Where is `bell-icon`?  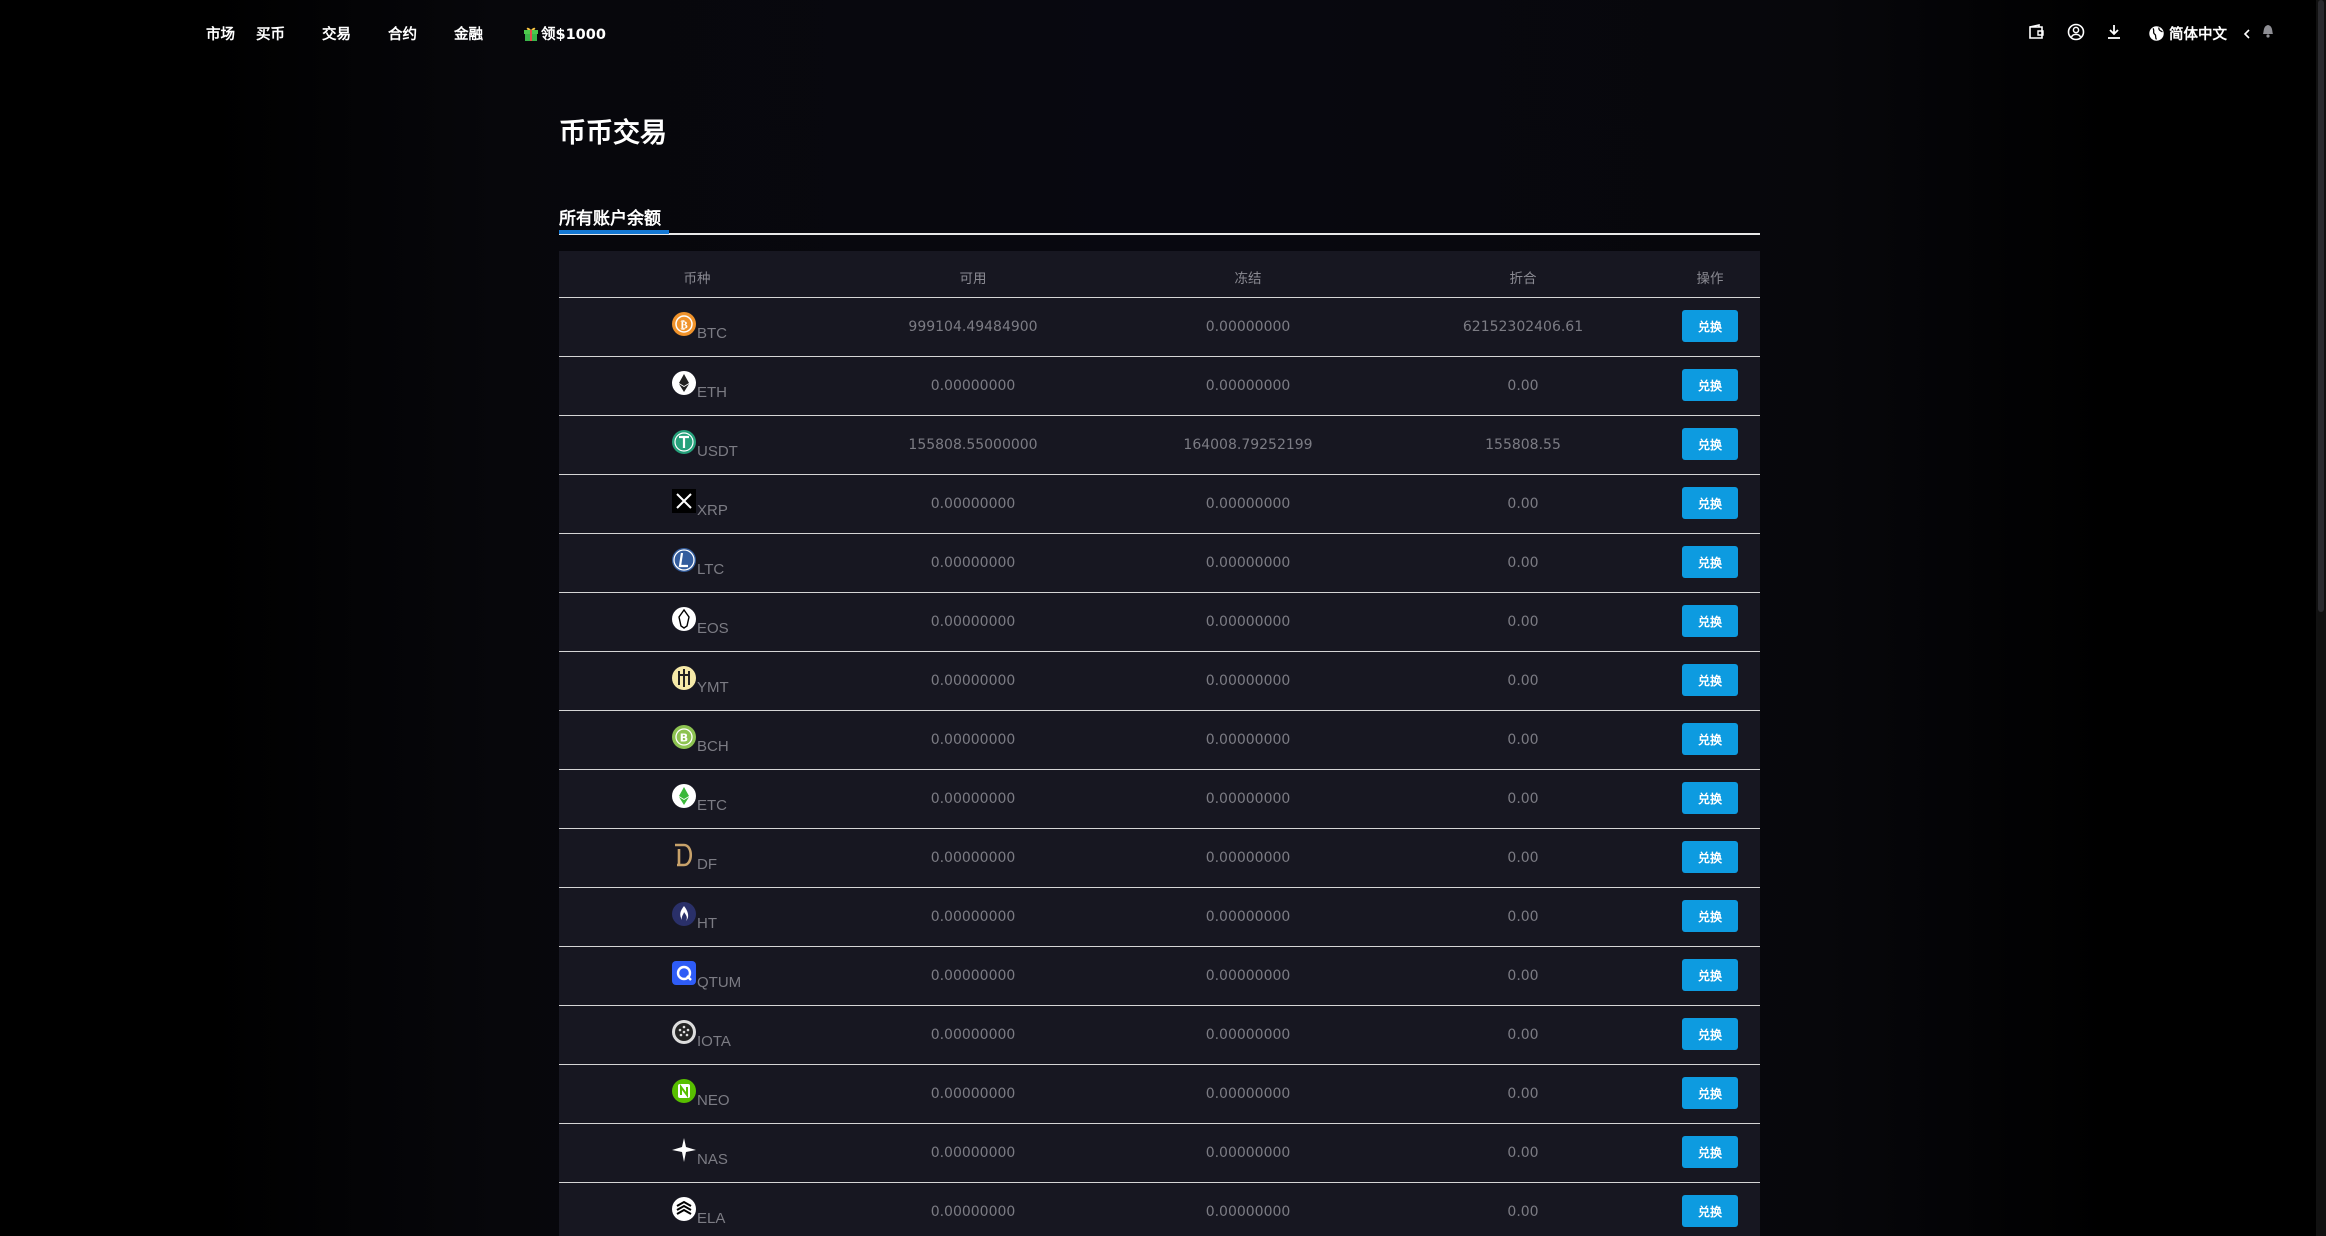
bell-icon is located at coordinates (2268, 30).